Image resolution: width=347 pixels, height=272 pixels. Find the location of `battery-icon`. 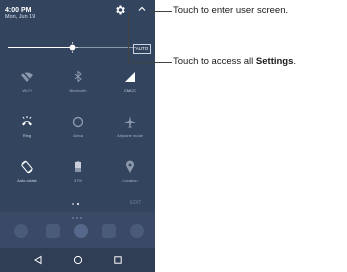

battery-icon is located at coordinates (78, 166).